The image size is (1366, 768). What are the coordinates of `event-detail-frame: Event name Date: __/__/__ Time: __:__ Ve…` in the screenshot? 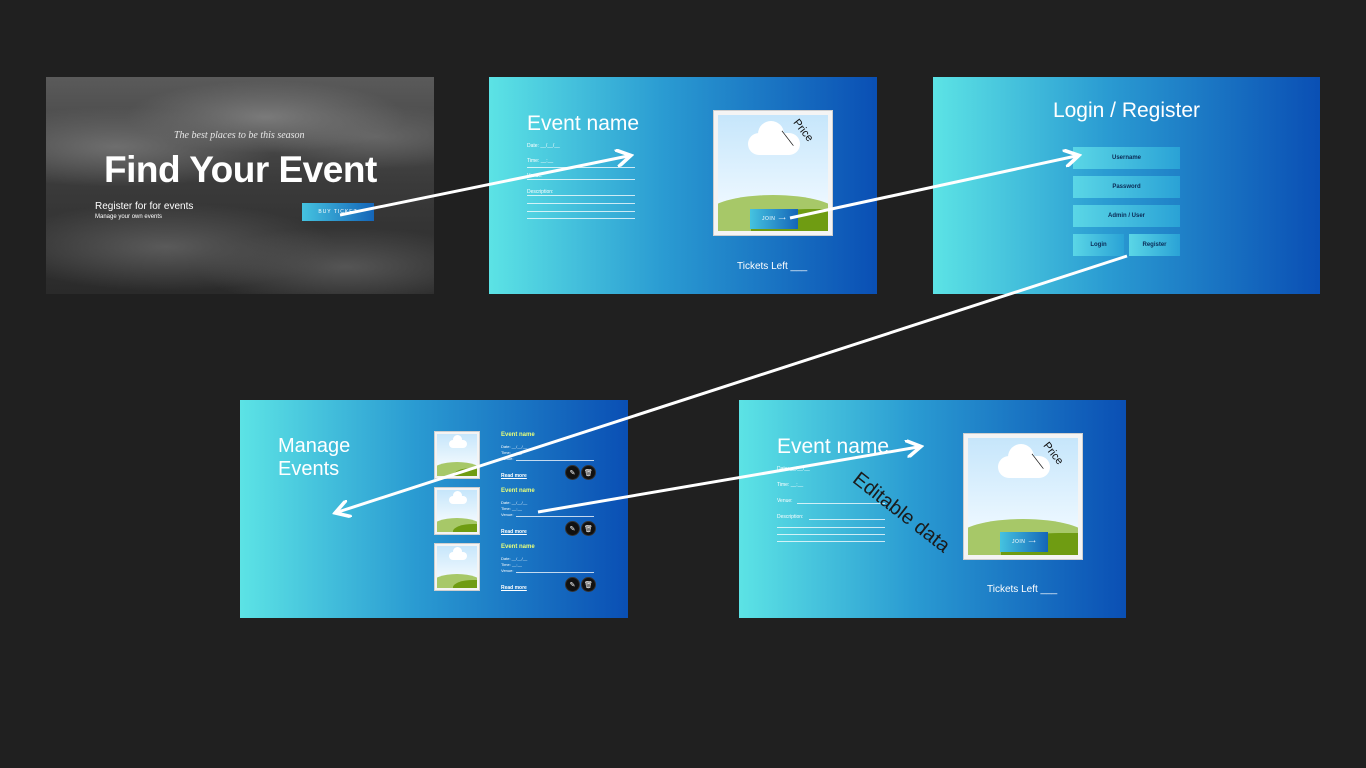 It's located at (683, 185).